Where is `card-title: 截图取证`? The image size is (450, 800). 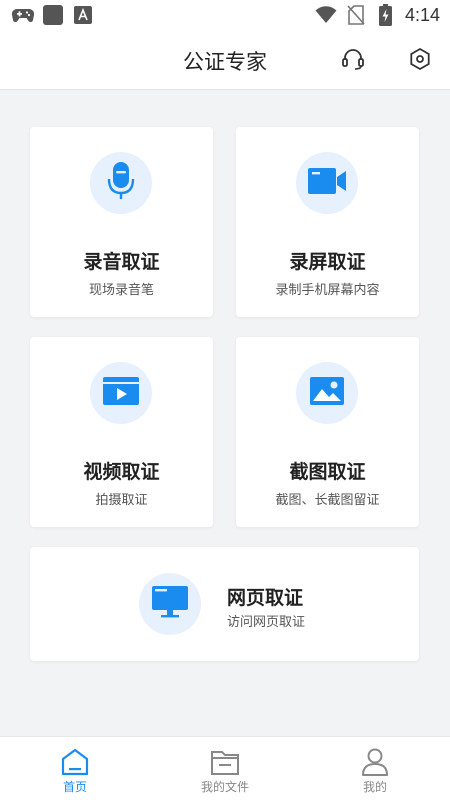
card-title: 截图取证 is located at coordinates (327, 472).